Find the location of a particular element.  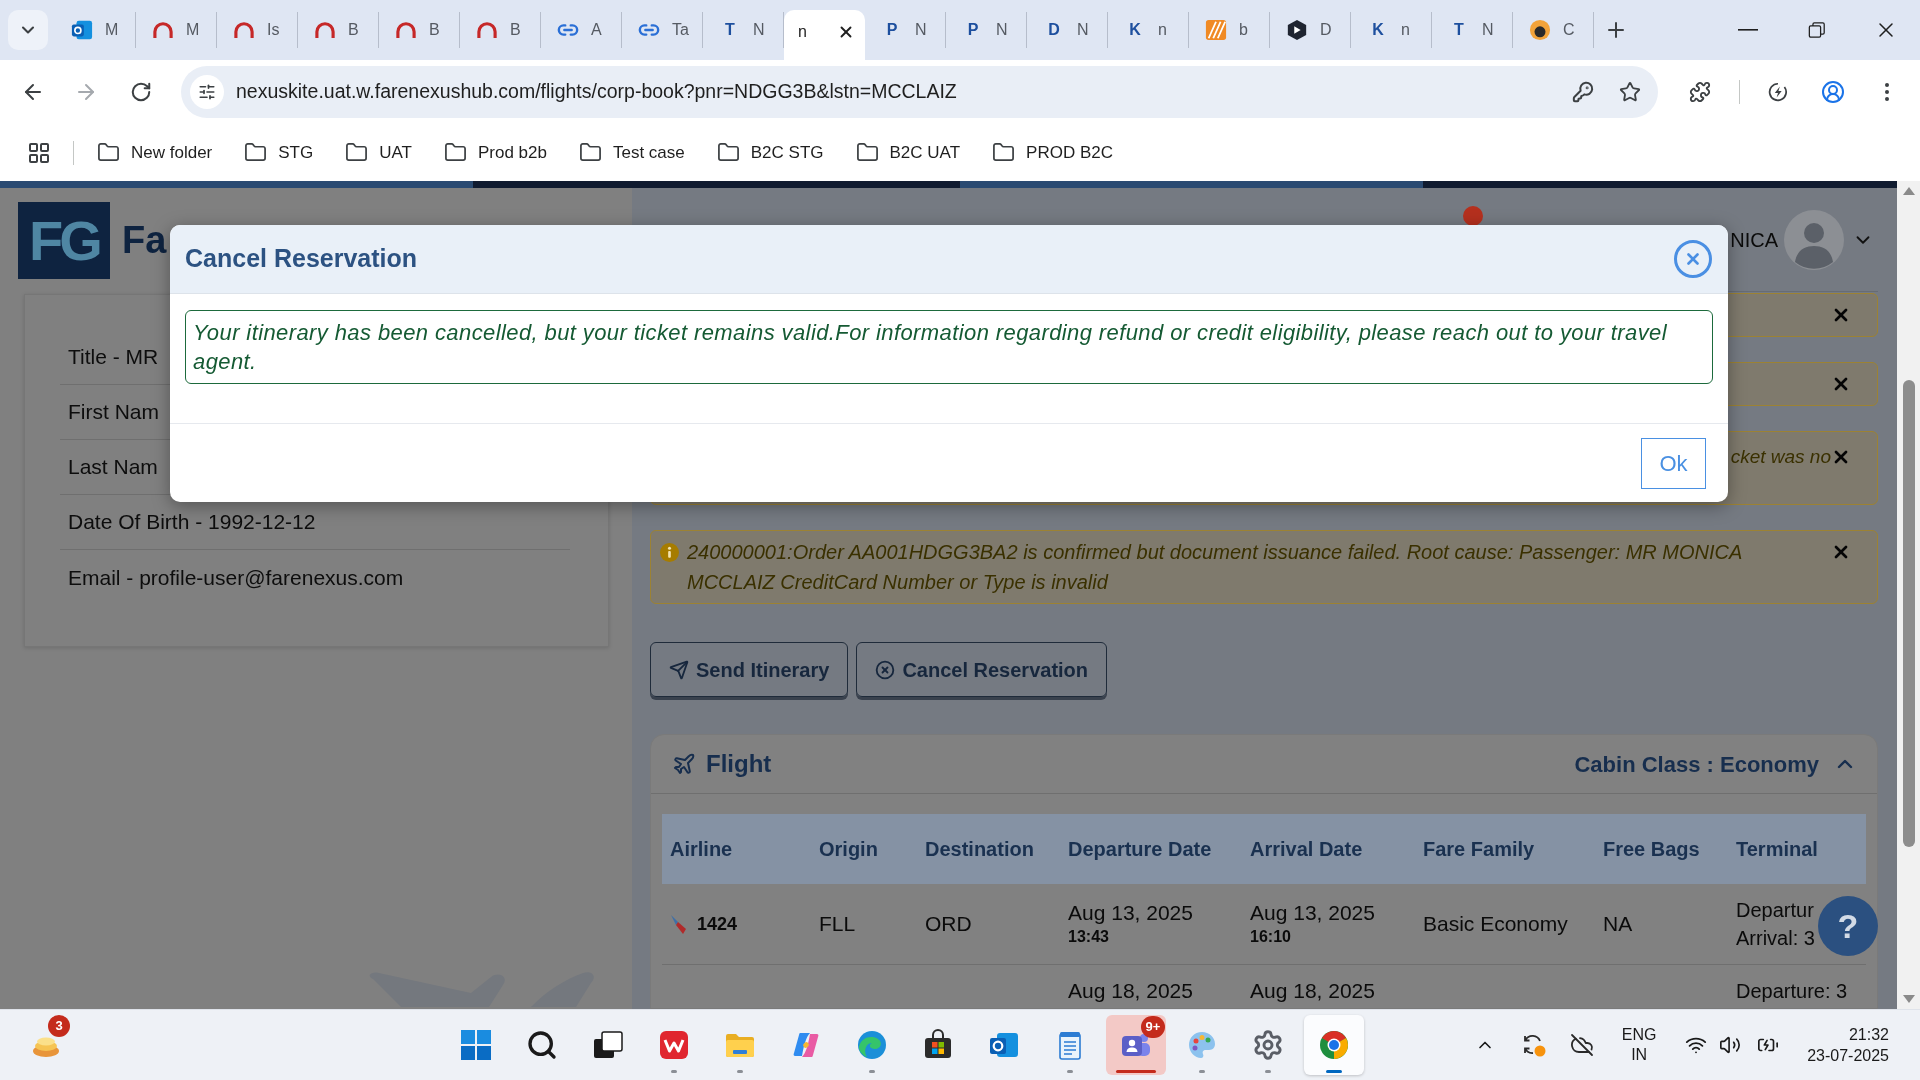

menu-icon is located at coordinates (1887, 92).